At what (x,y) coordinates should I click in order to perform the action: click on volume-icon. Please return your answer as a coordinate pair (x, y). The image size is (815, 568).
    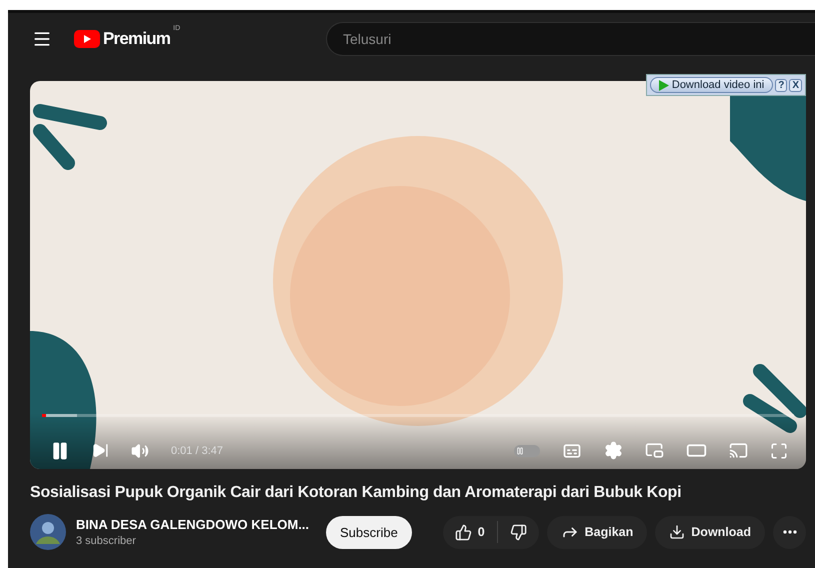
    Looking at the image, I should click on (140, 451).